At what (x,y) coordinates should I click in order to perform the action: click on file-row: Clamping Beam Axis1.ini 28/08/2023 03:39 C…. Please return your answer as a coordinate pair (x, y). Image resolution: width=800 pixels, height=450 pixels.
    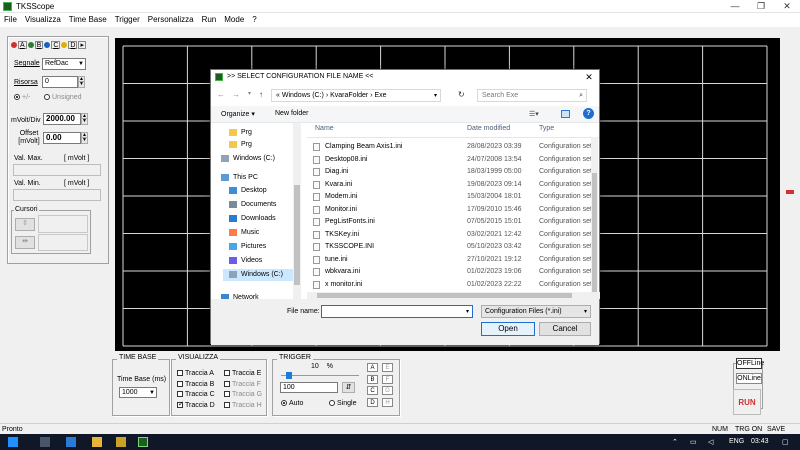
    Looking at the image, I should click on (452, 147).